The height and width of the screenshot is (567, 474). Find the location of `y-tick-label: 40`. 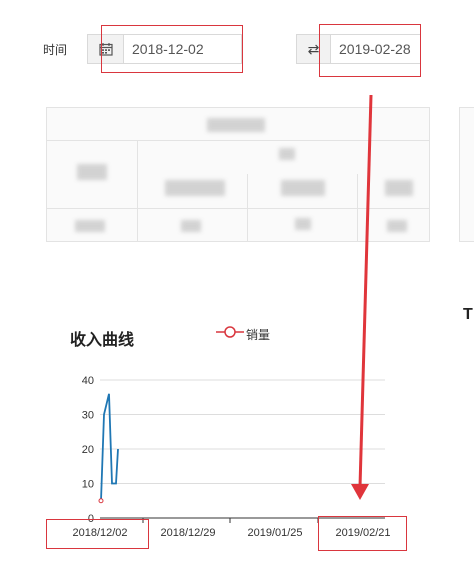

y-tick-label: 40 is located at coordinates (88, 381).